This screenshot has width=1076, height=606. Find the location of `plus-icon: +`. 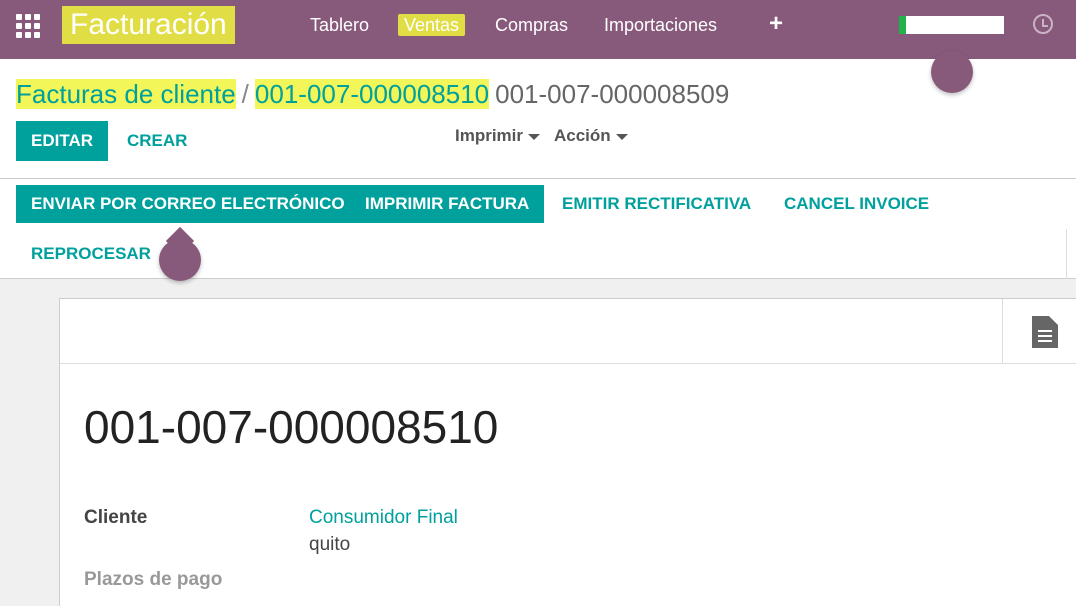

plus-icon: + is located at coordinates (776, 24).